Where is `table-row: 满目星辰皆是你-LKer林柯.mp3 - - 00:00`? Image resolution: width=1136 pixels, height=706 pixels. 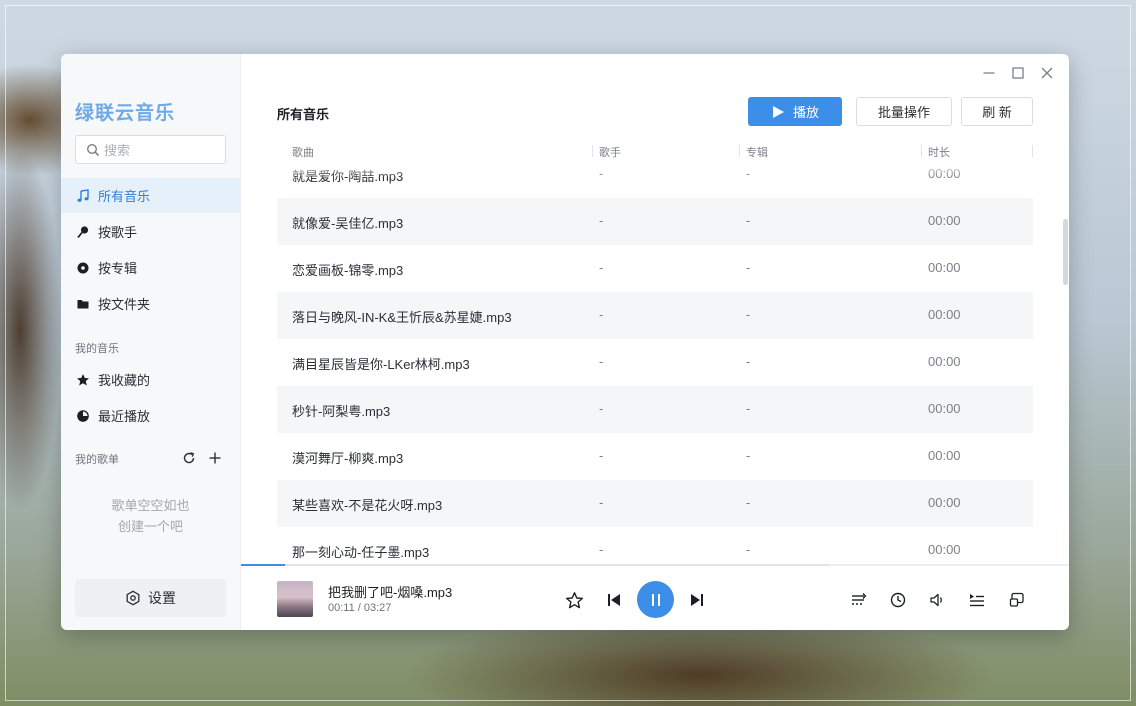
table-row: 满目星辰皆是你-LKer林柯.mp3 - - 00:00 is located at coordinates (655, 362).